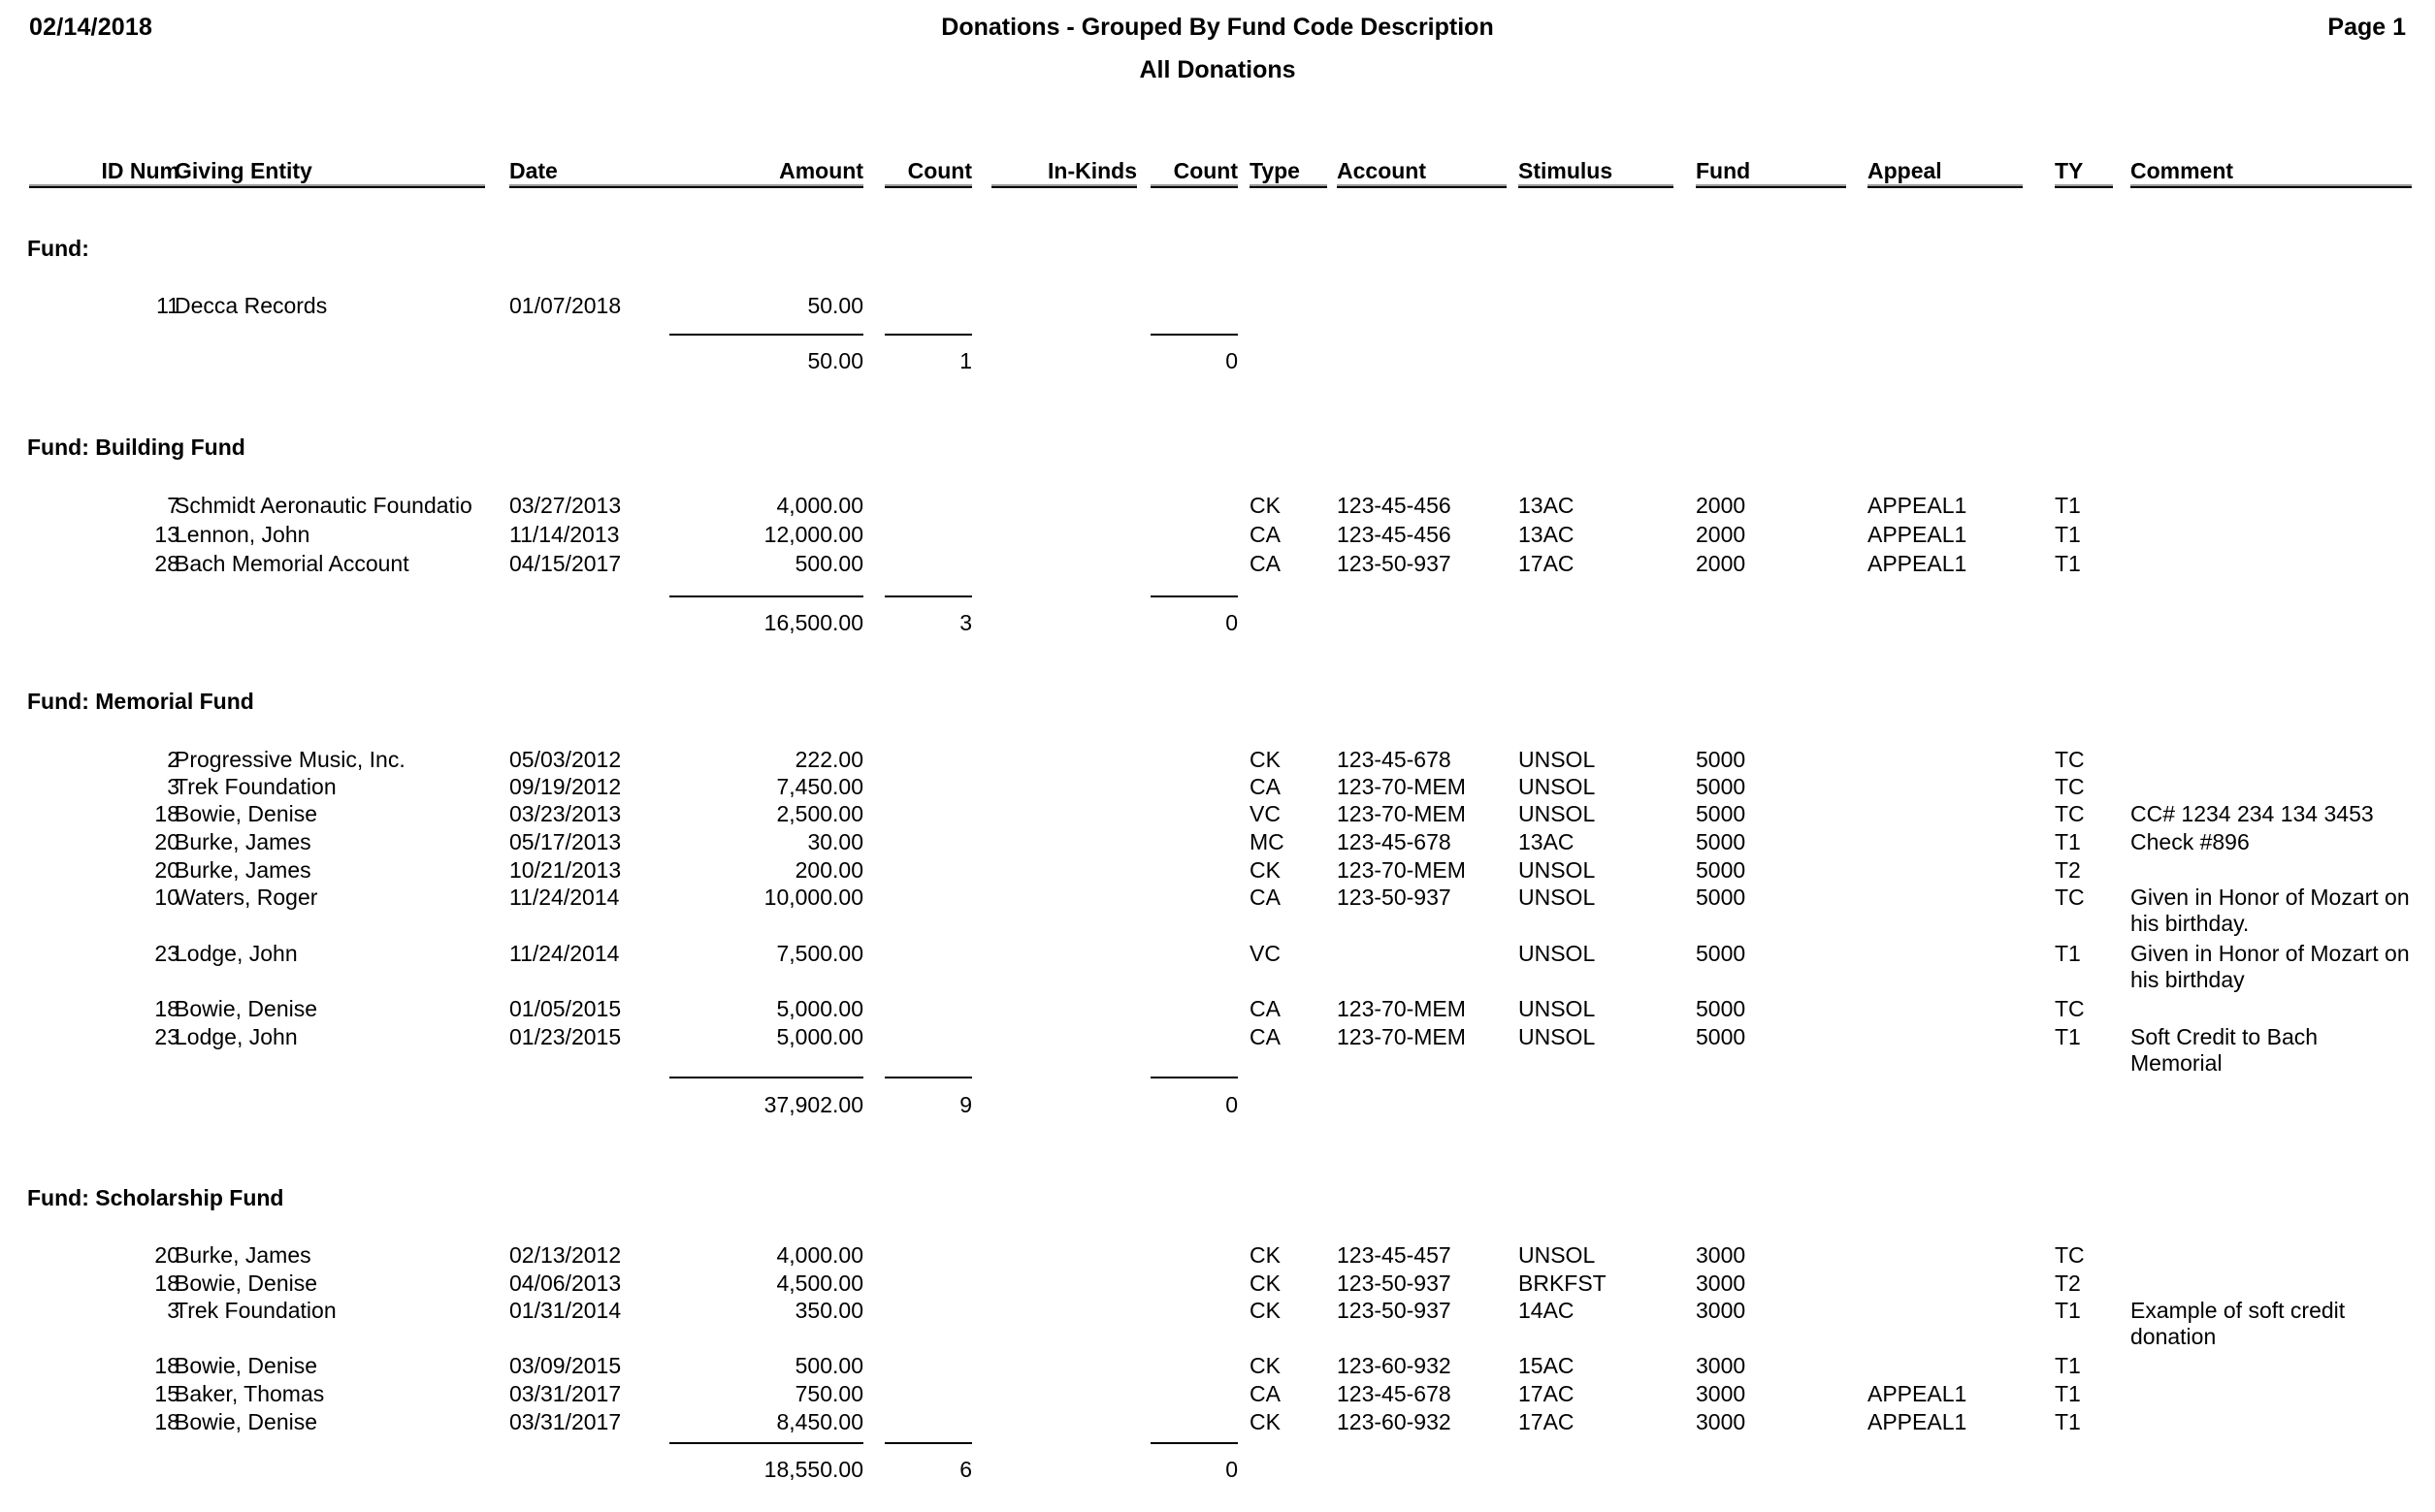 Image resolution: width=2435 pixels, height=1512 pixels. What do you see at coordinates (167, 813) in the screenshot?
I see `cell-id_num: 18` at bounding box center [167, 813].